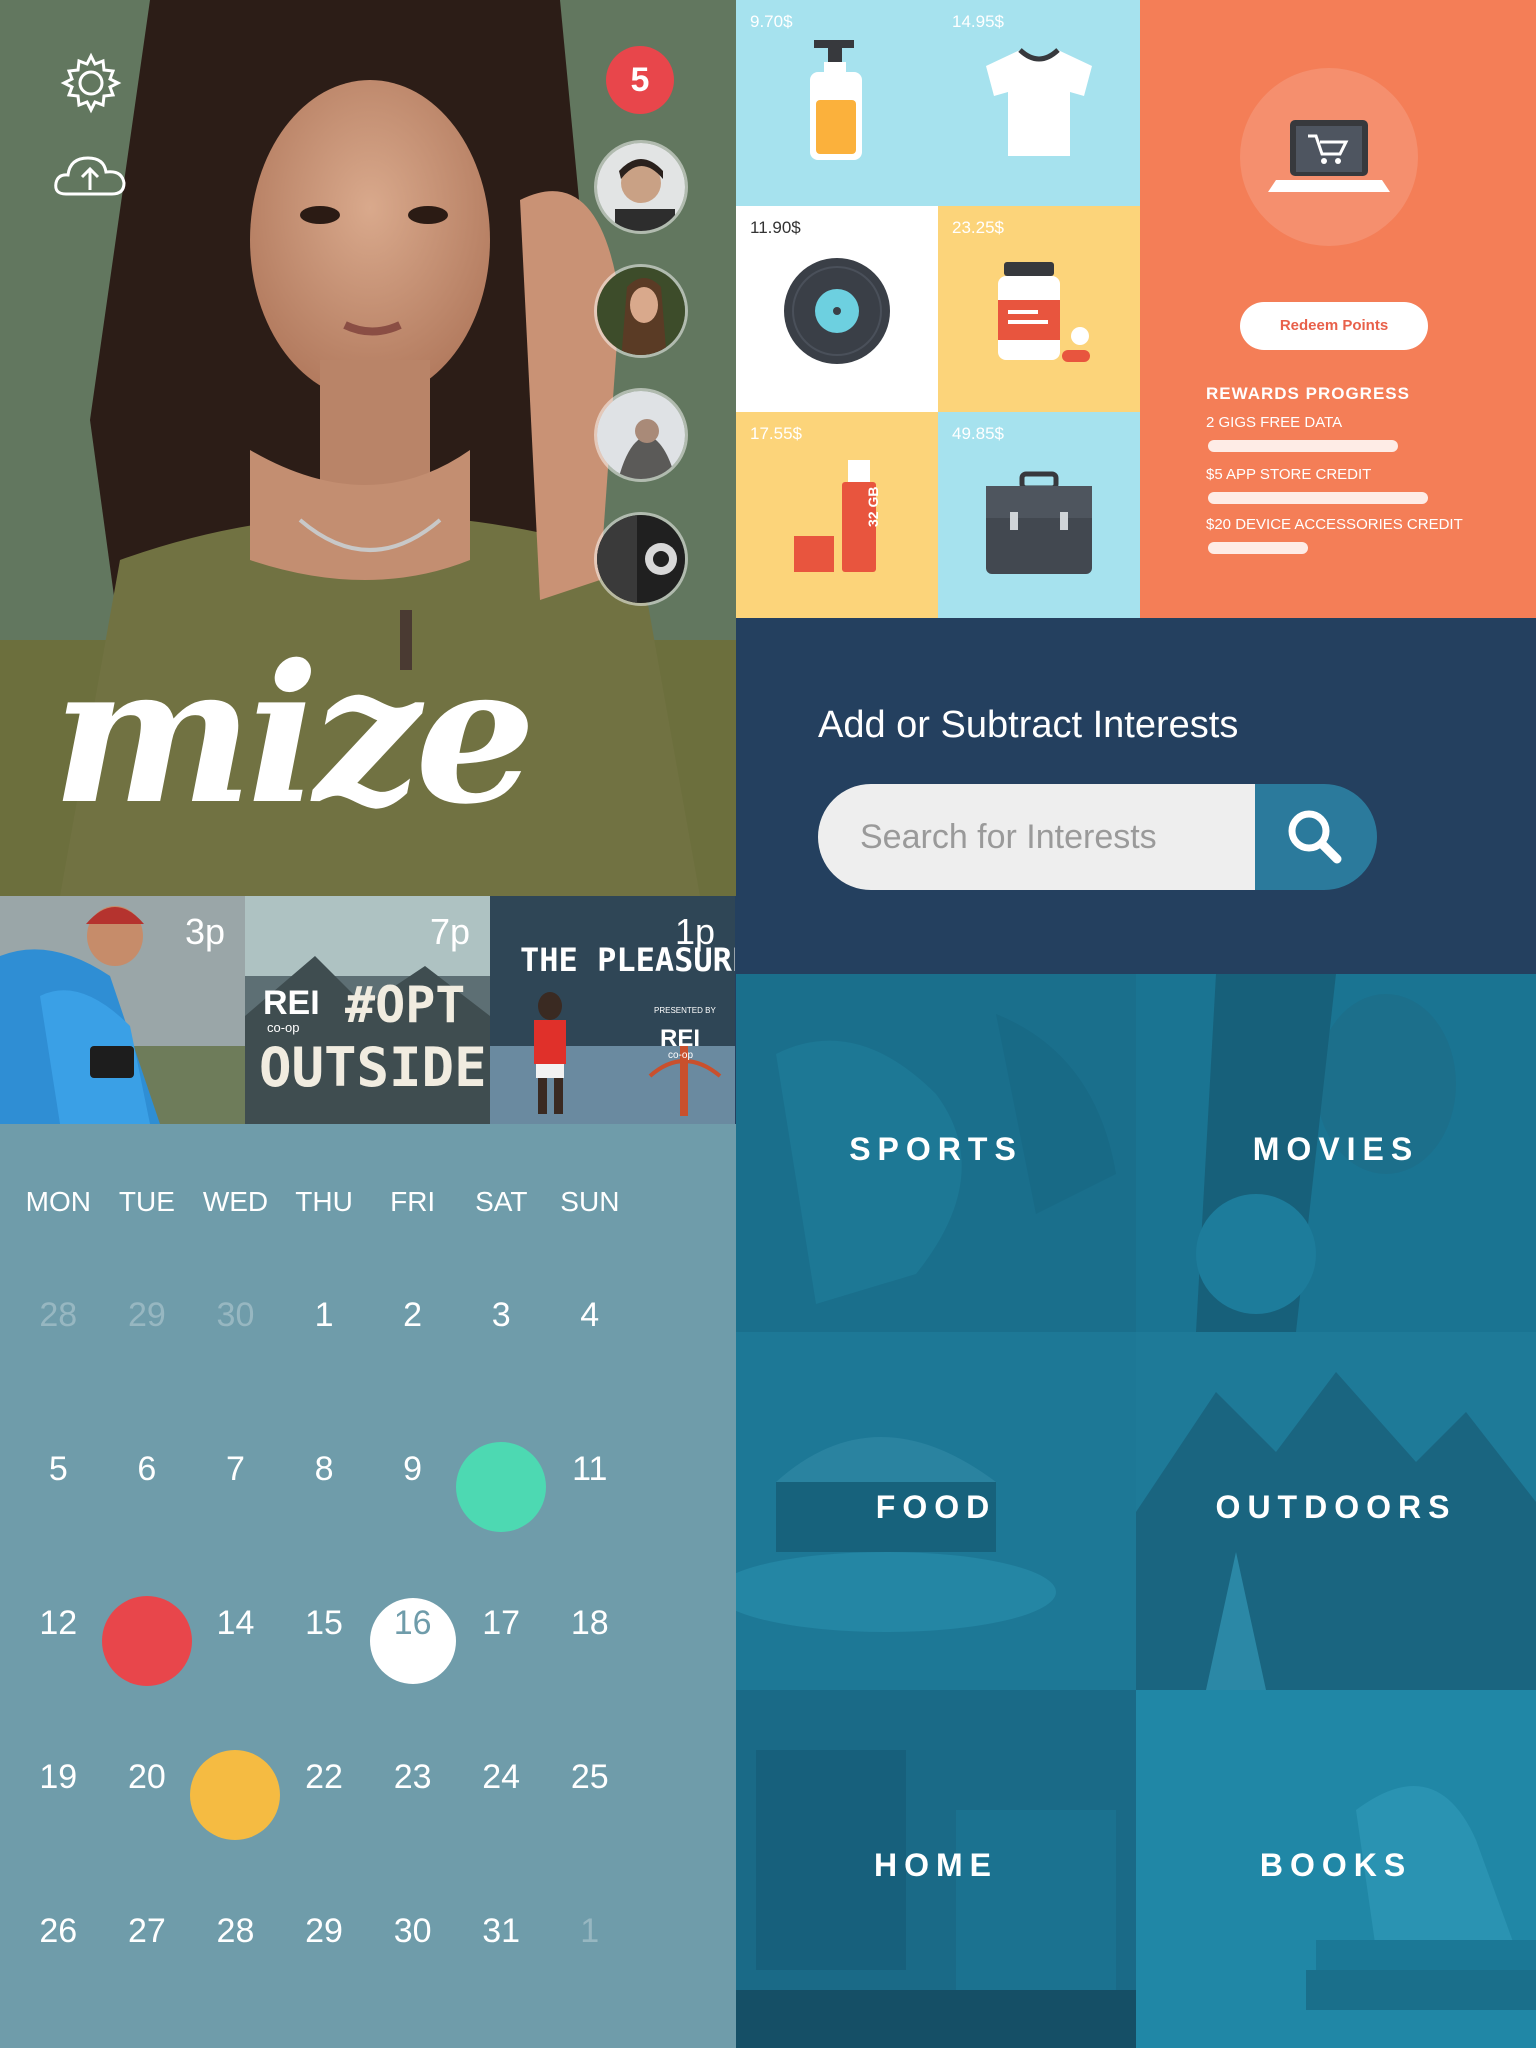 The width and height of the screenshot is (1536, 2048). What do you see at coordinates (589, 1659) in the screenshot?
I see `calendar-day: 18` at bounding box center [589, 1659].